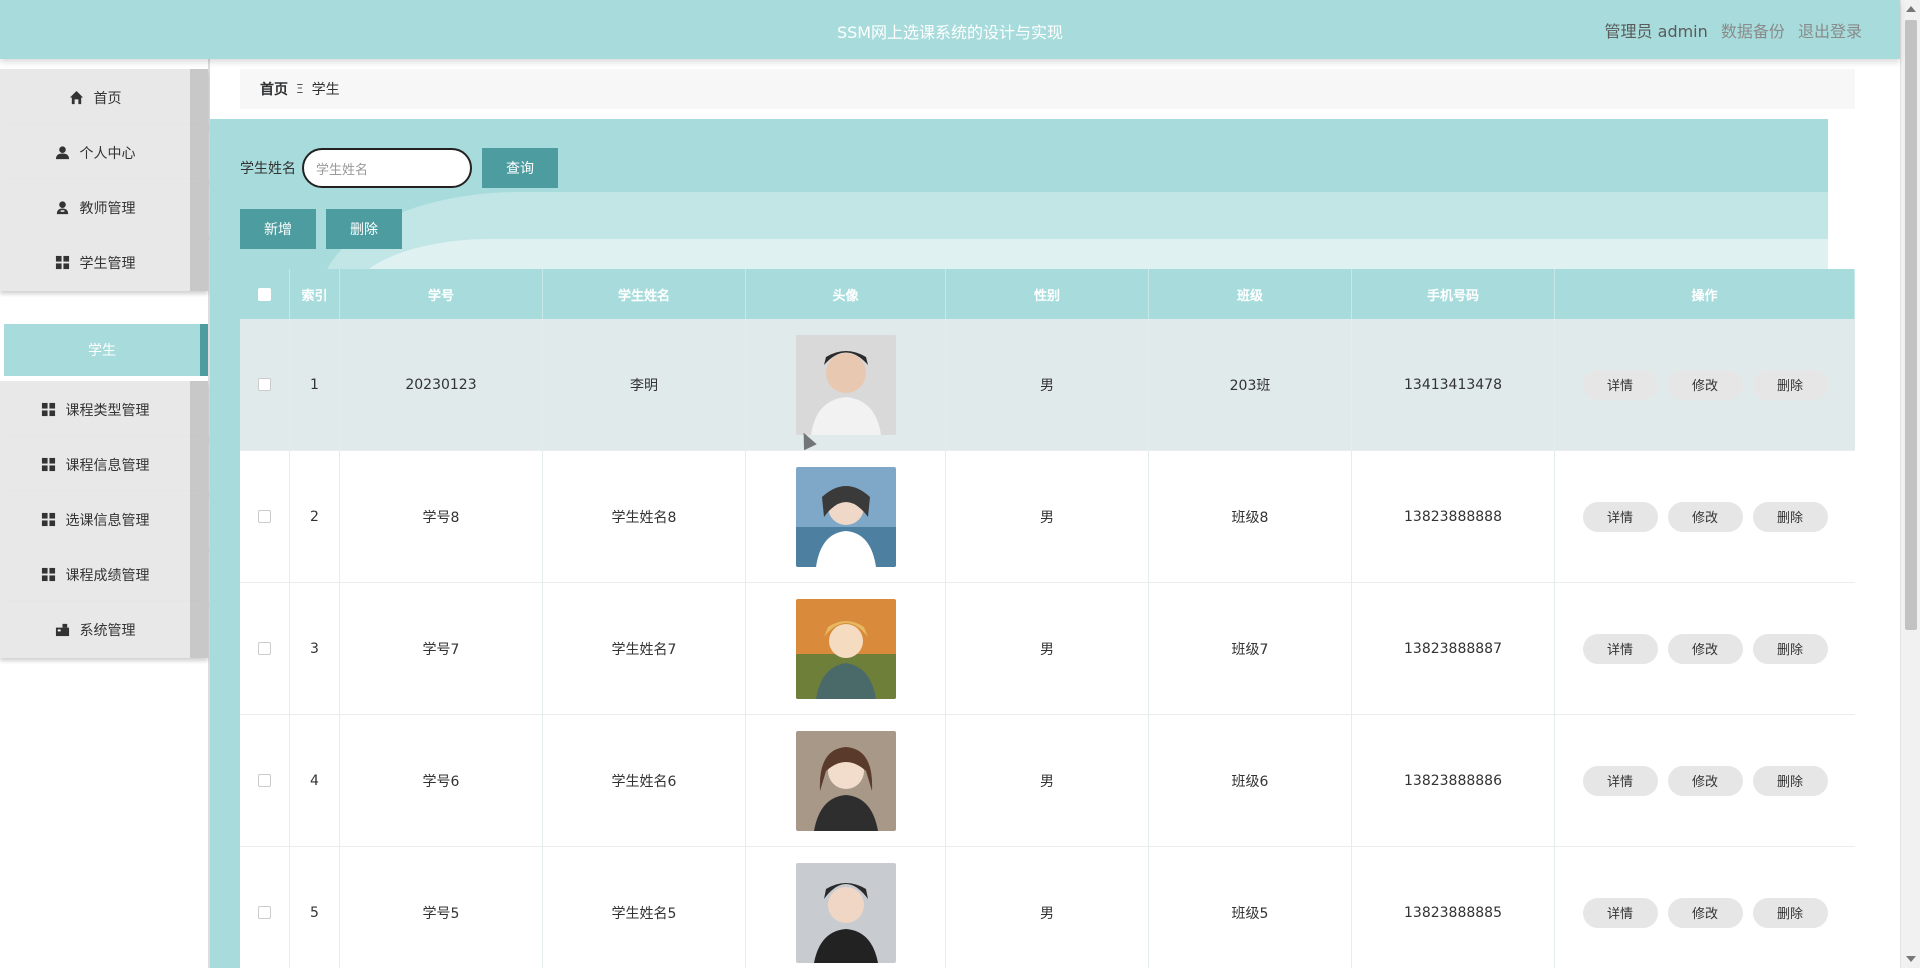  Describe the element at coordinates (950, 29) in the screenshot. I see `top-header: SSM网上选课系统的设计与实现 管理员 admin 数据备份 退出登录` at that location.